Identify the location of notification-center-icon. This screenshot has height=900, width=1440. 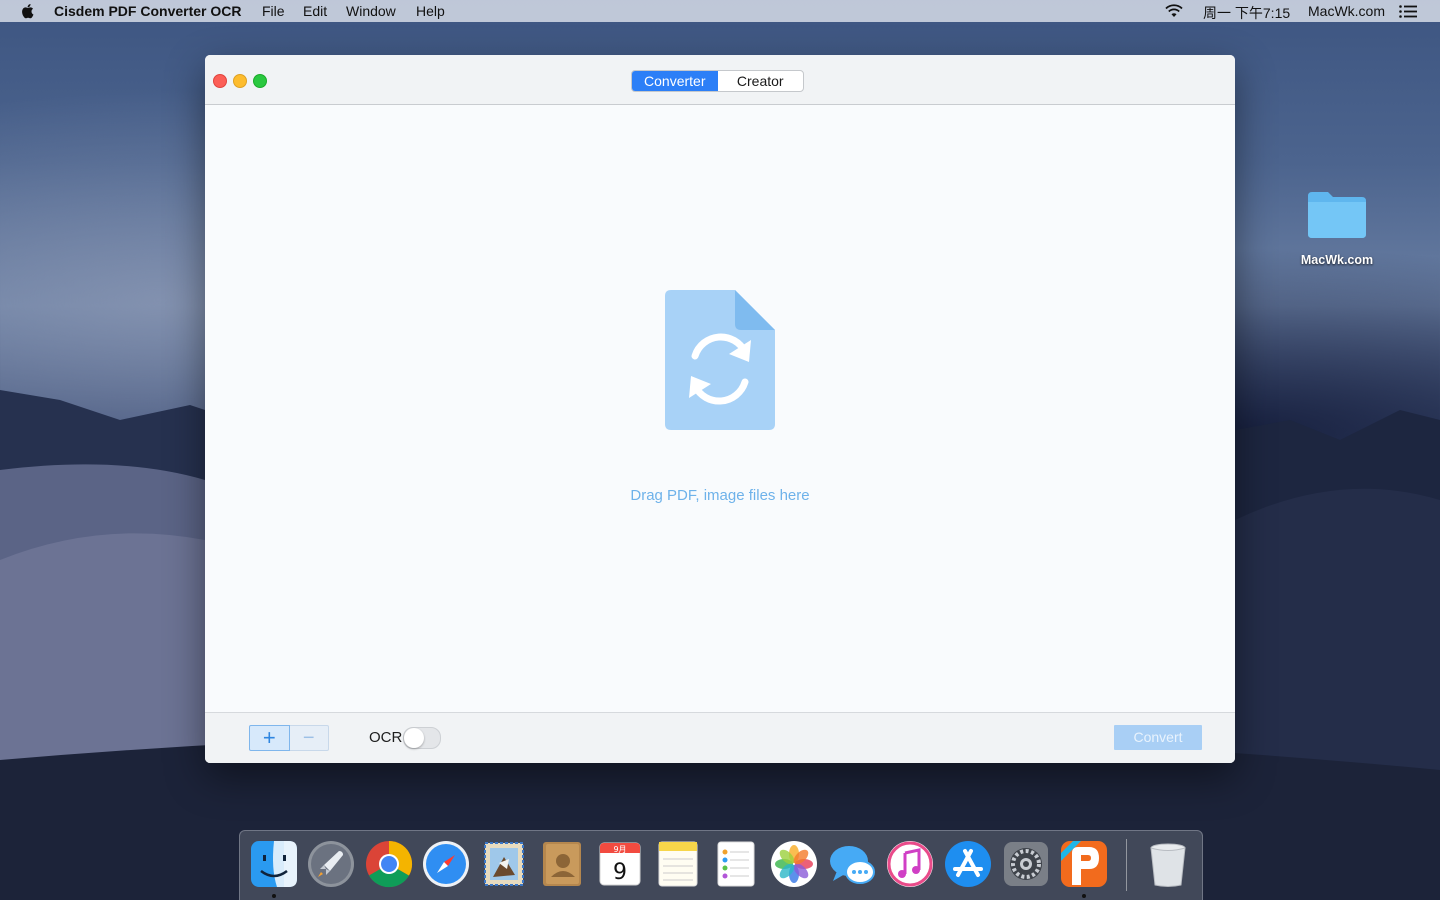
(1408, 11).